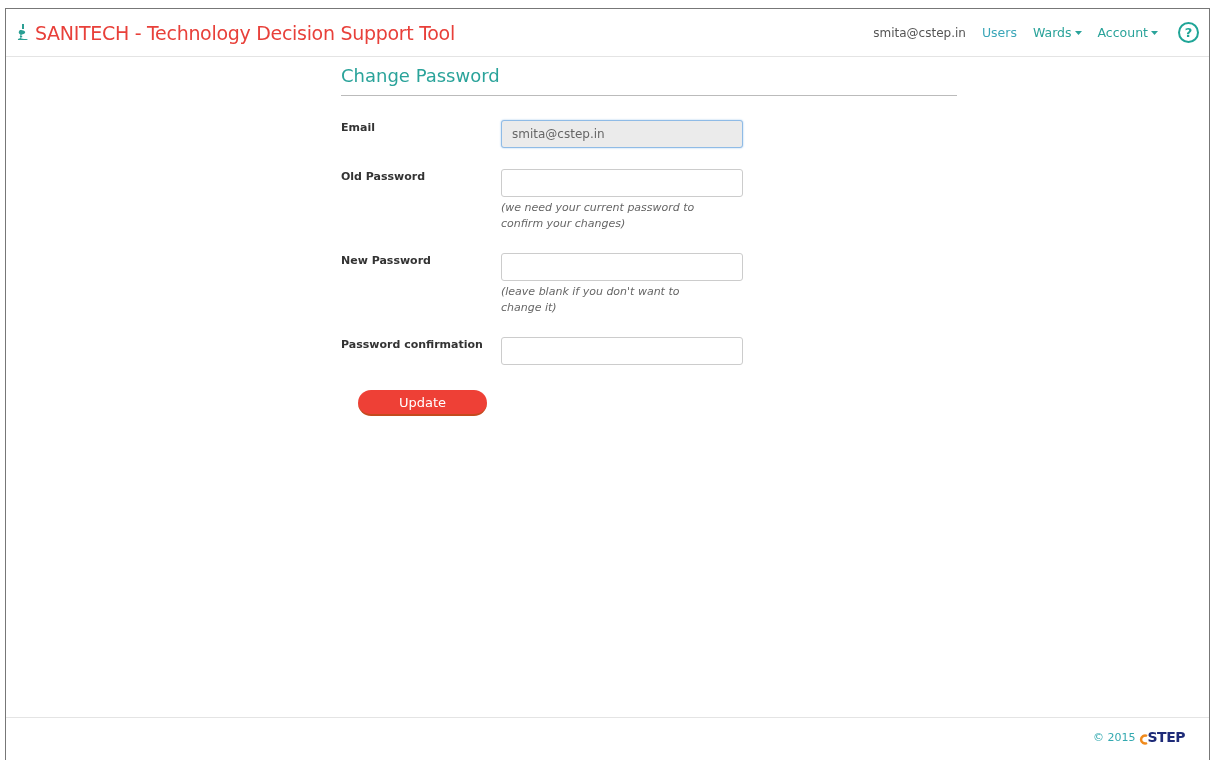 The width and height of the screenshot is (1212, 760). Describe the element at coordinates (598, 216) in the screenshot. I see `field-hint: (we need your current password to confirm your changes)` at that location.